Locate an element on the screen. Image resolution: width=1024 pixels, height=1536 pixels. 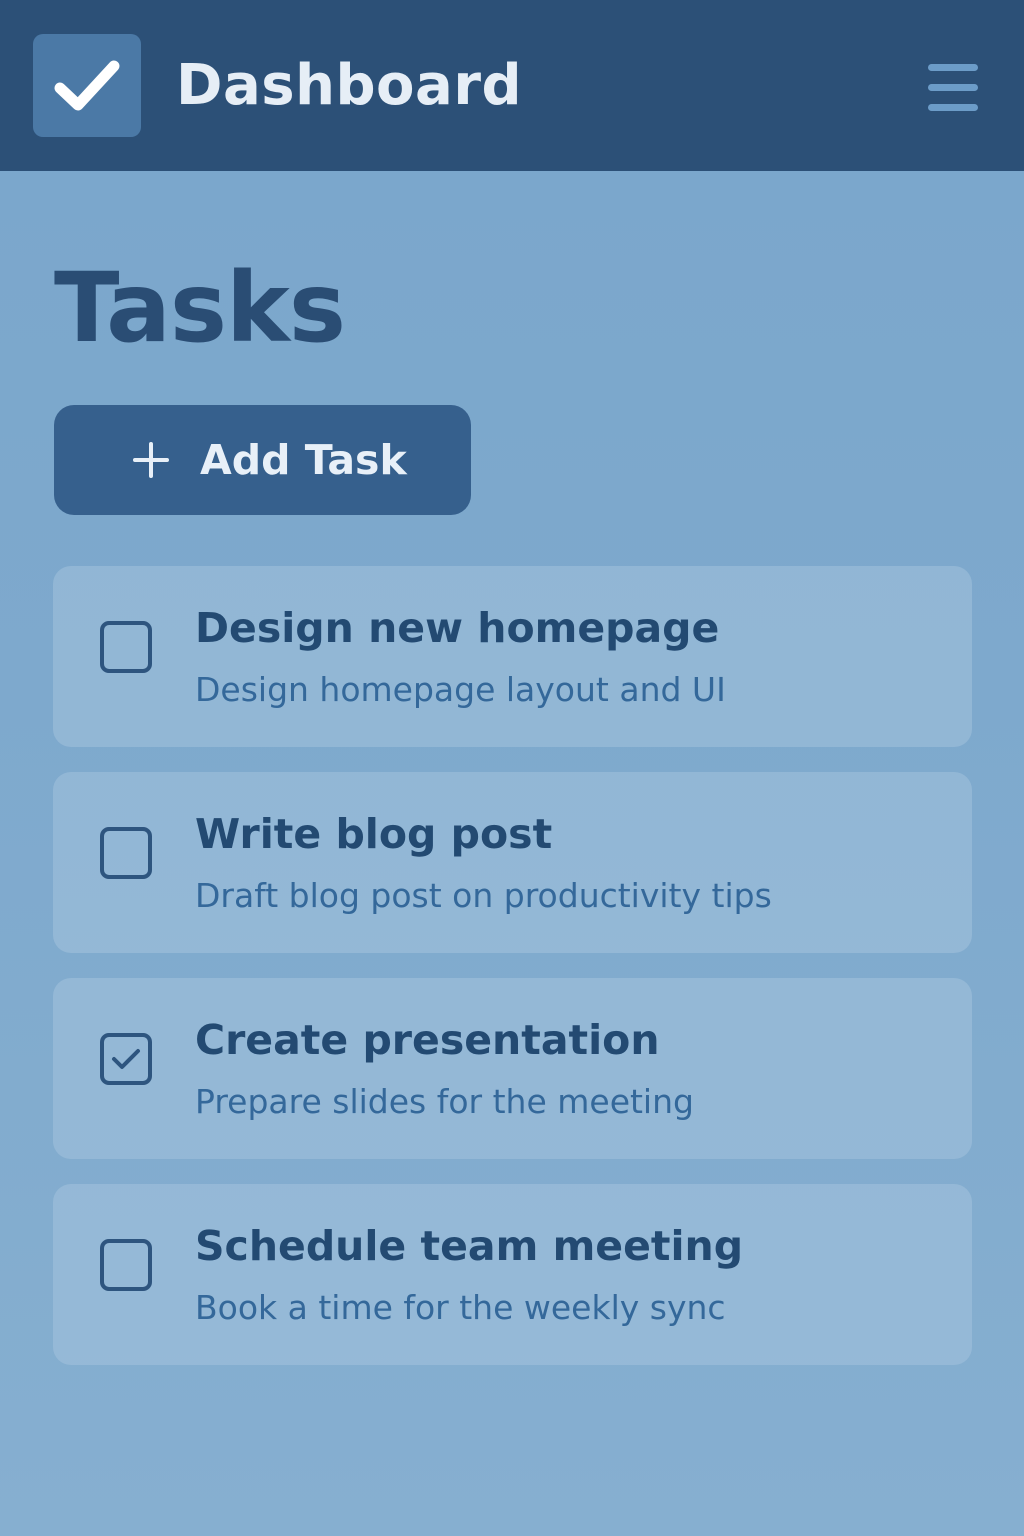
check-icon is located at coordinates (126, 1059).